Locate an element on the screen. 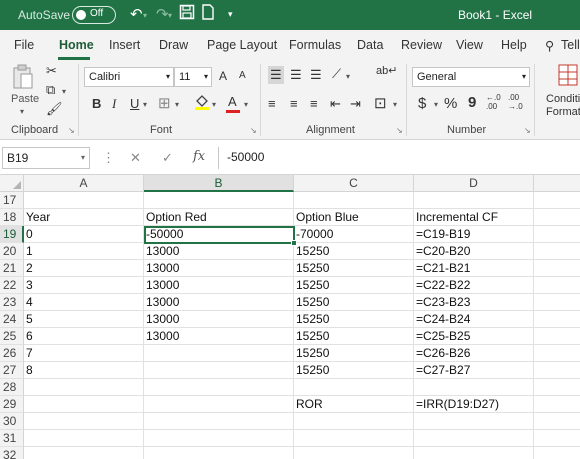 The image size is (580, 459). cell-e31 is located at coordinates (557, 438).